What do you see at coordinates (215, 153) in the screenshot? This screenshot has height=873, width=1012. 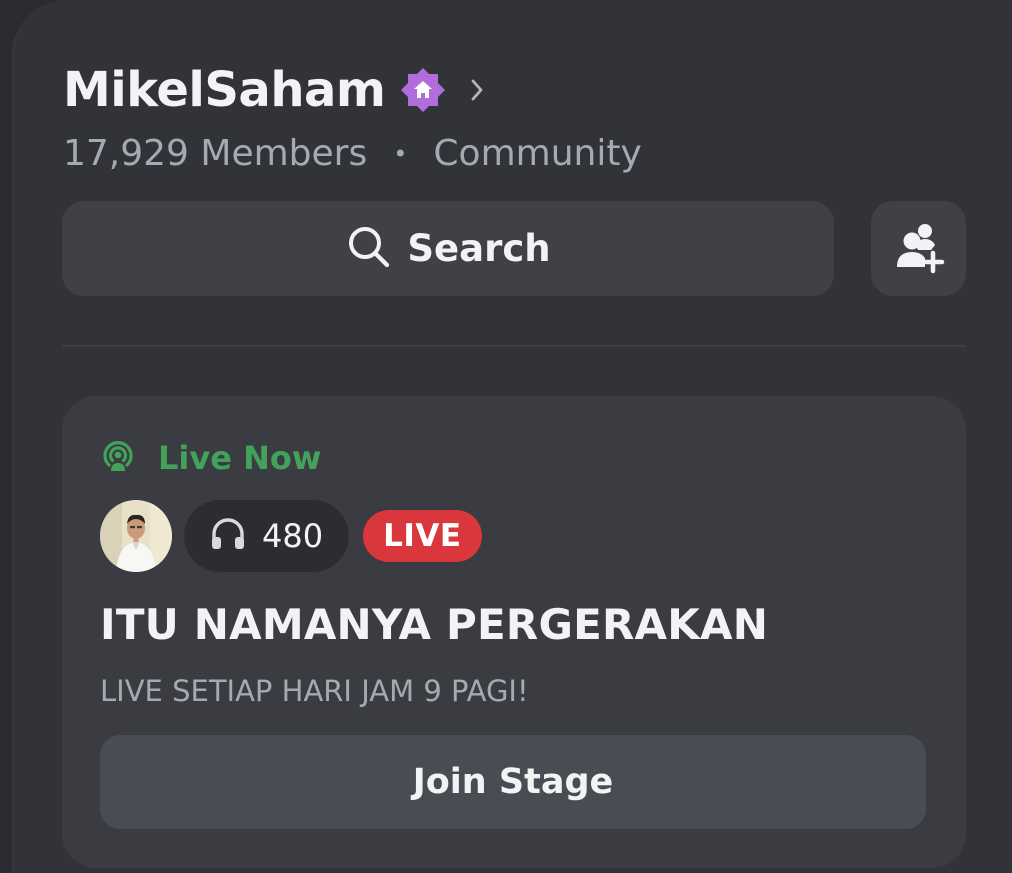 I see `member-count: 17,929 Members` at bounding box center [215, 153].